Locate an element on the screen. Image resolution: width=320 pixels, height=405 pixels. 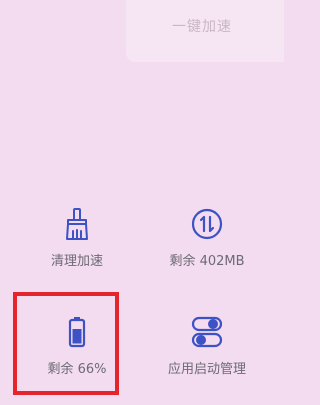
top-faded-text: 一键加速 is located at coordinates (202, 27).